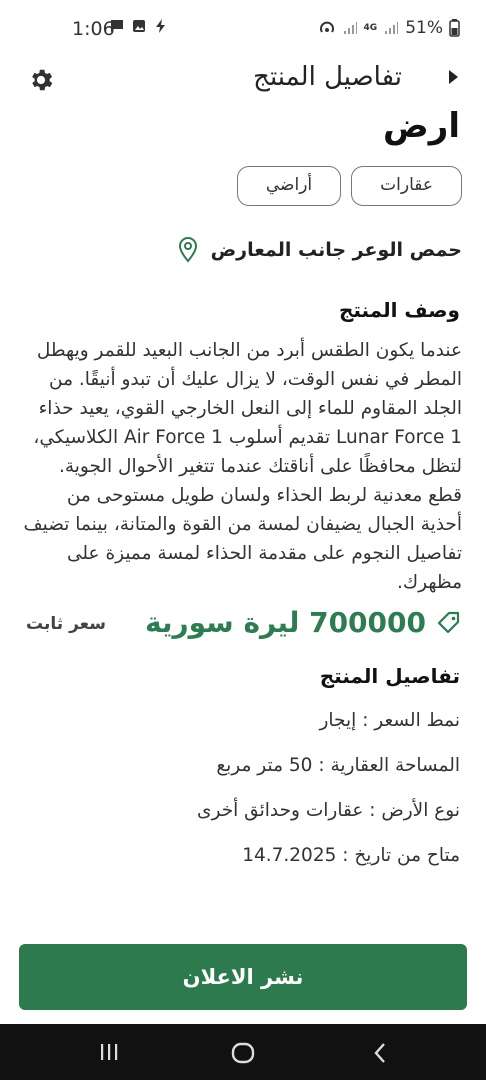  I want to click on detail-land-type: نوع الأرض : عقارات وحدائق أخرى, so click(328, 810).